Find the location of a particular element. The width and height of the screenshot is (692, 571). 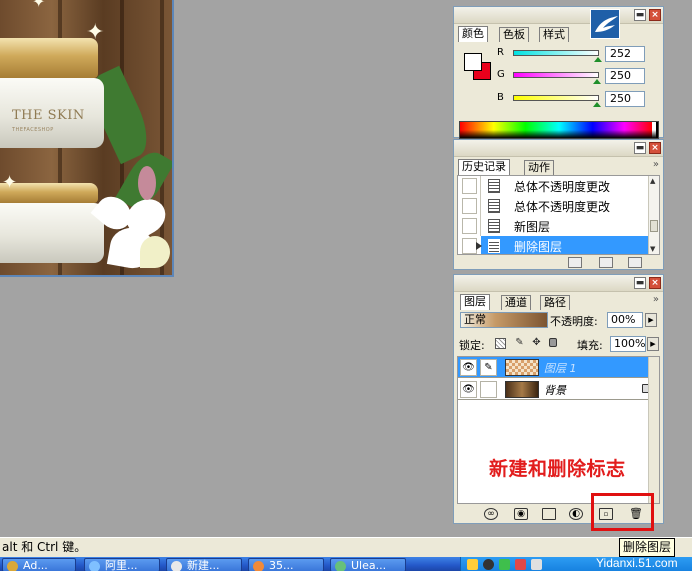

blend-mode-select: 正常 is located at coordinates (504, 320).